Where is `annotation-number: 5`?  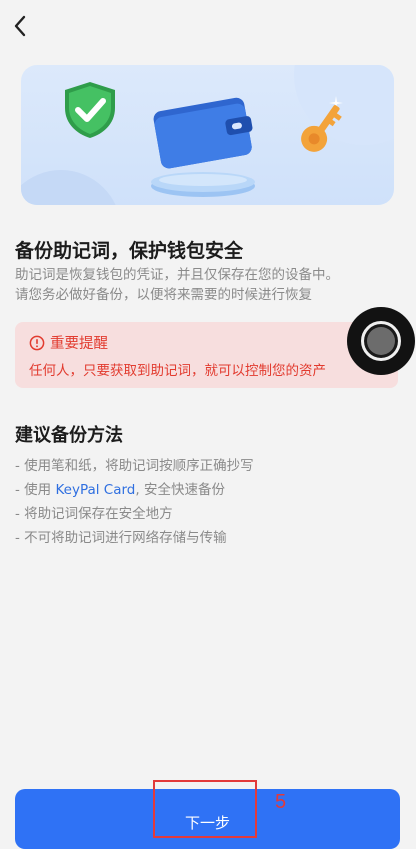 annotation-number: 5 is located at coordinates (281, 802).